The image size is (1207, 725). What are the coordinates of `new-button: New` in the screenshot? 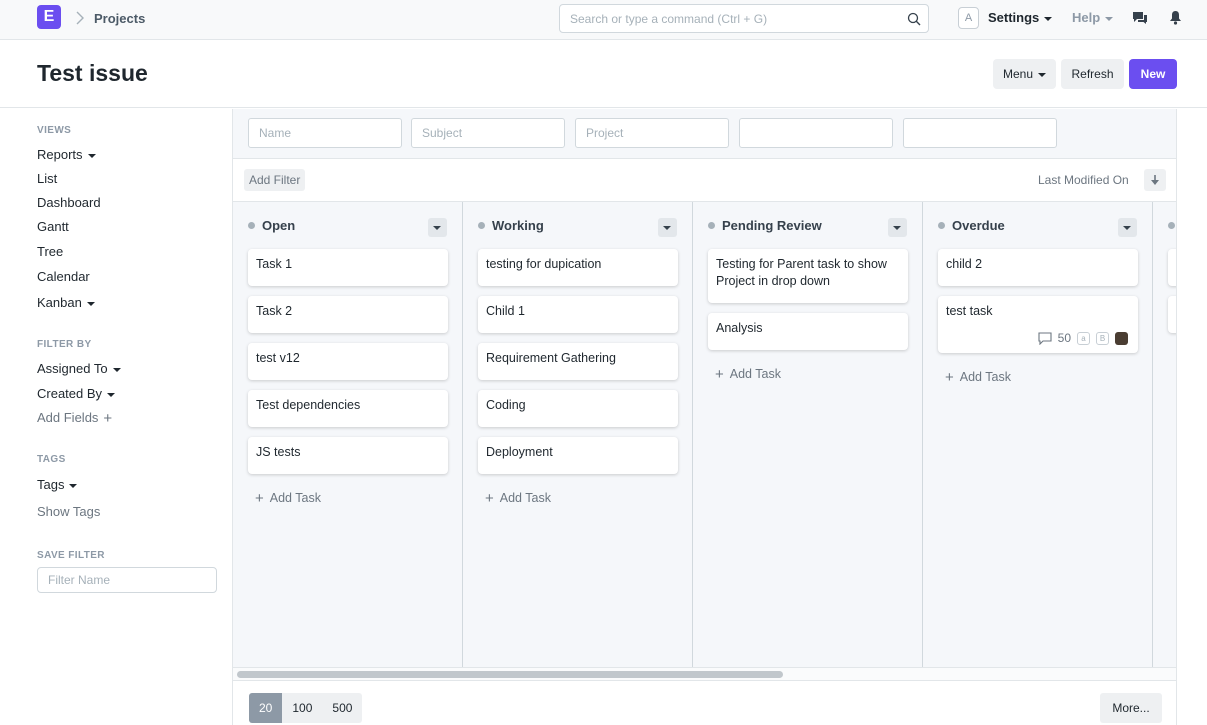 It's located at (1153, 74).